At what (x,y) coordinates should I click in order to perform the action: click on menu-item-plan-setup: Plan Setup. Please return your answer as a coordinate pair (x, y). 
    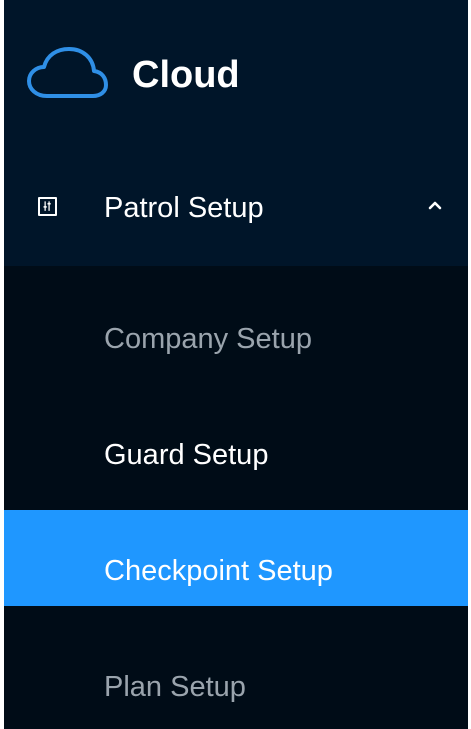
    Looking at the image, I should click on (236, 674).